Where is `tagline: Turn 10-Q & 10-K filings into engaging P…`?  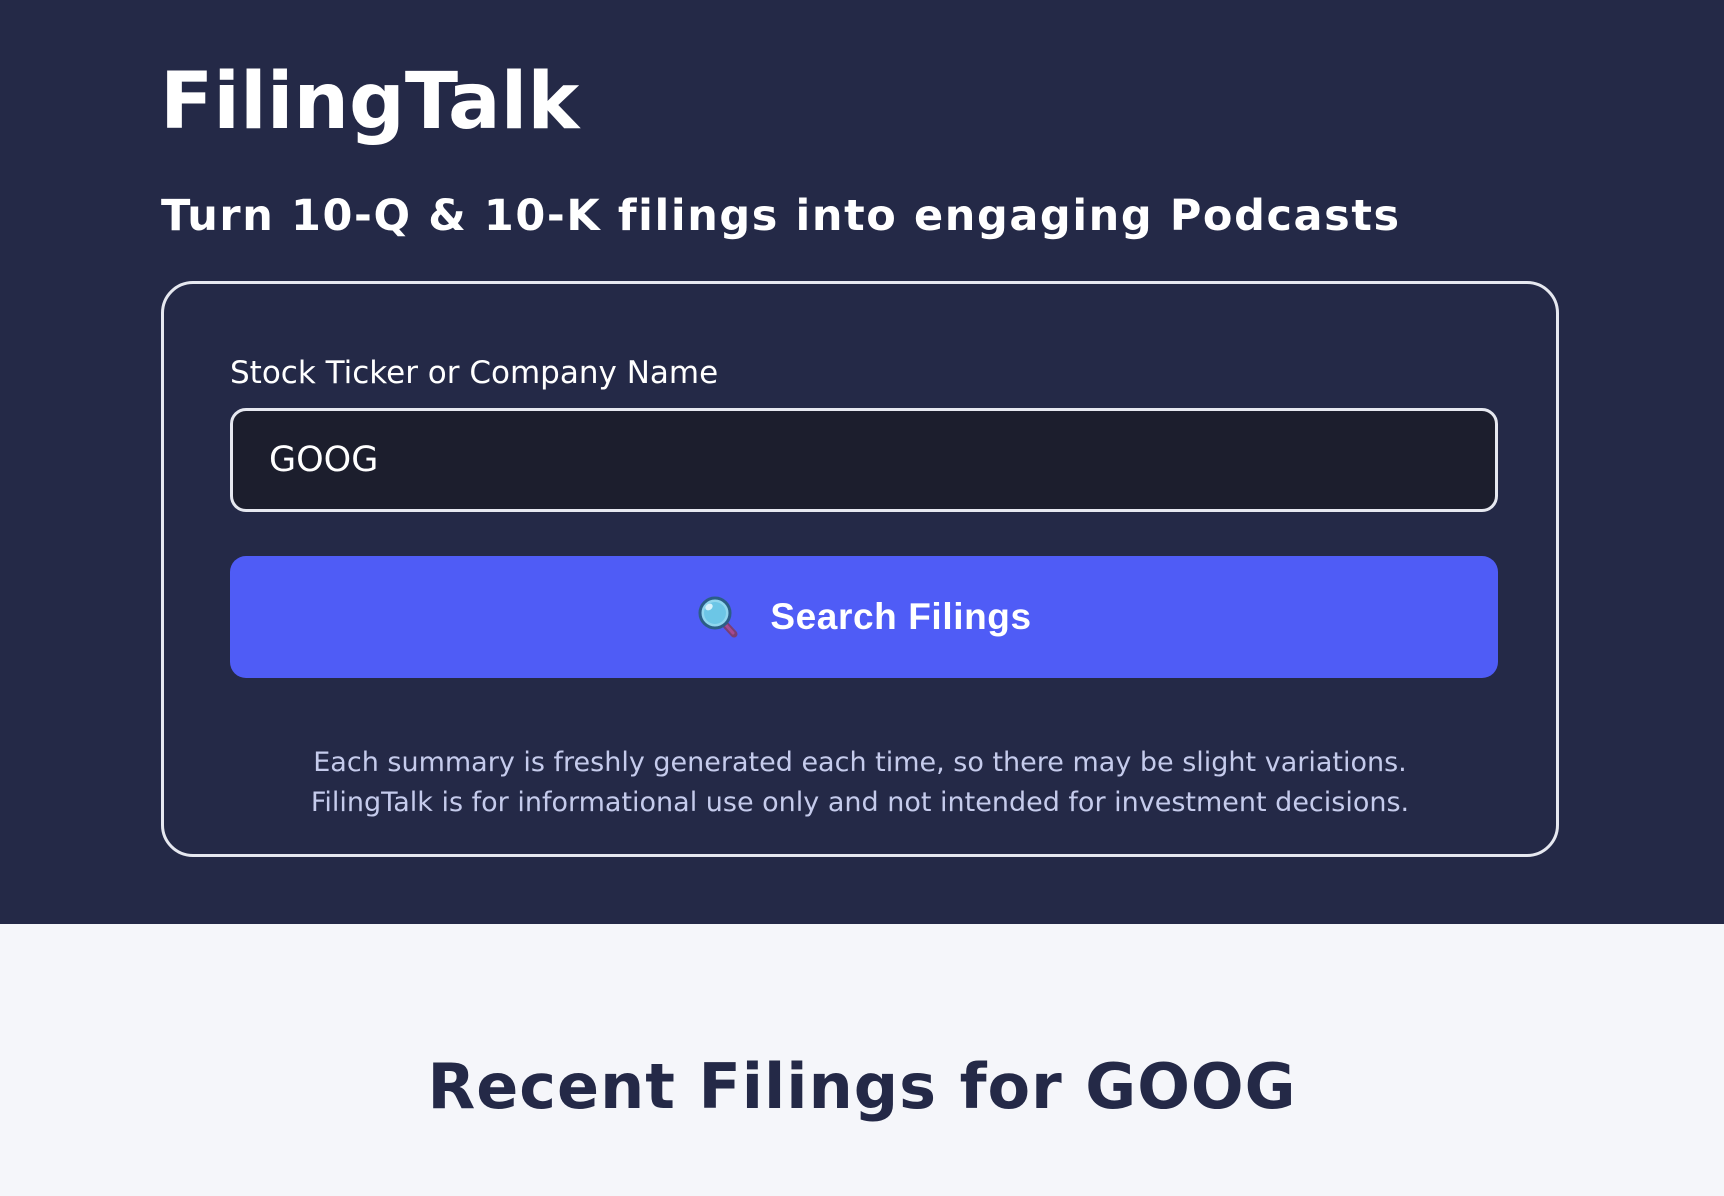 tagline: Turn 10-Q & 10-K filings into engaging P… is located at coordinates (781, 216).